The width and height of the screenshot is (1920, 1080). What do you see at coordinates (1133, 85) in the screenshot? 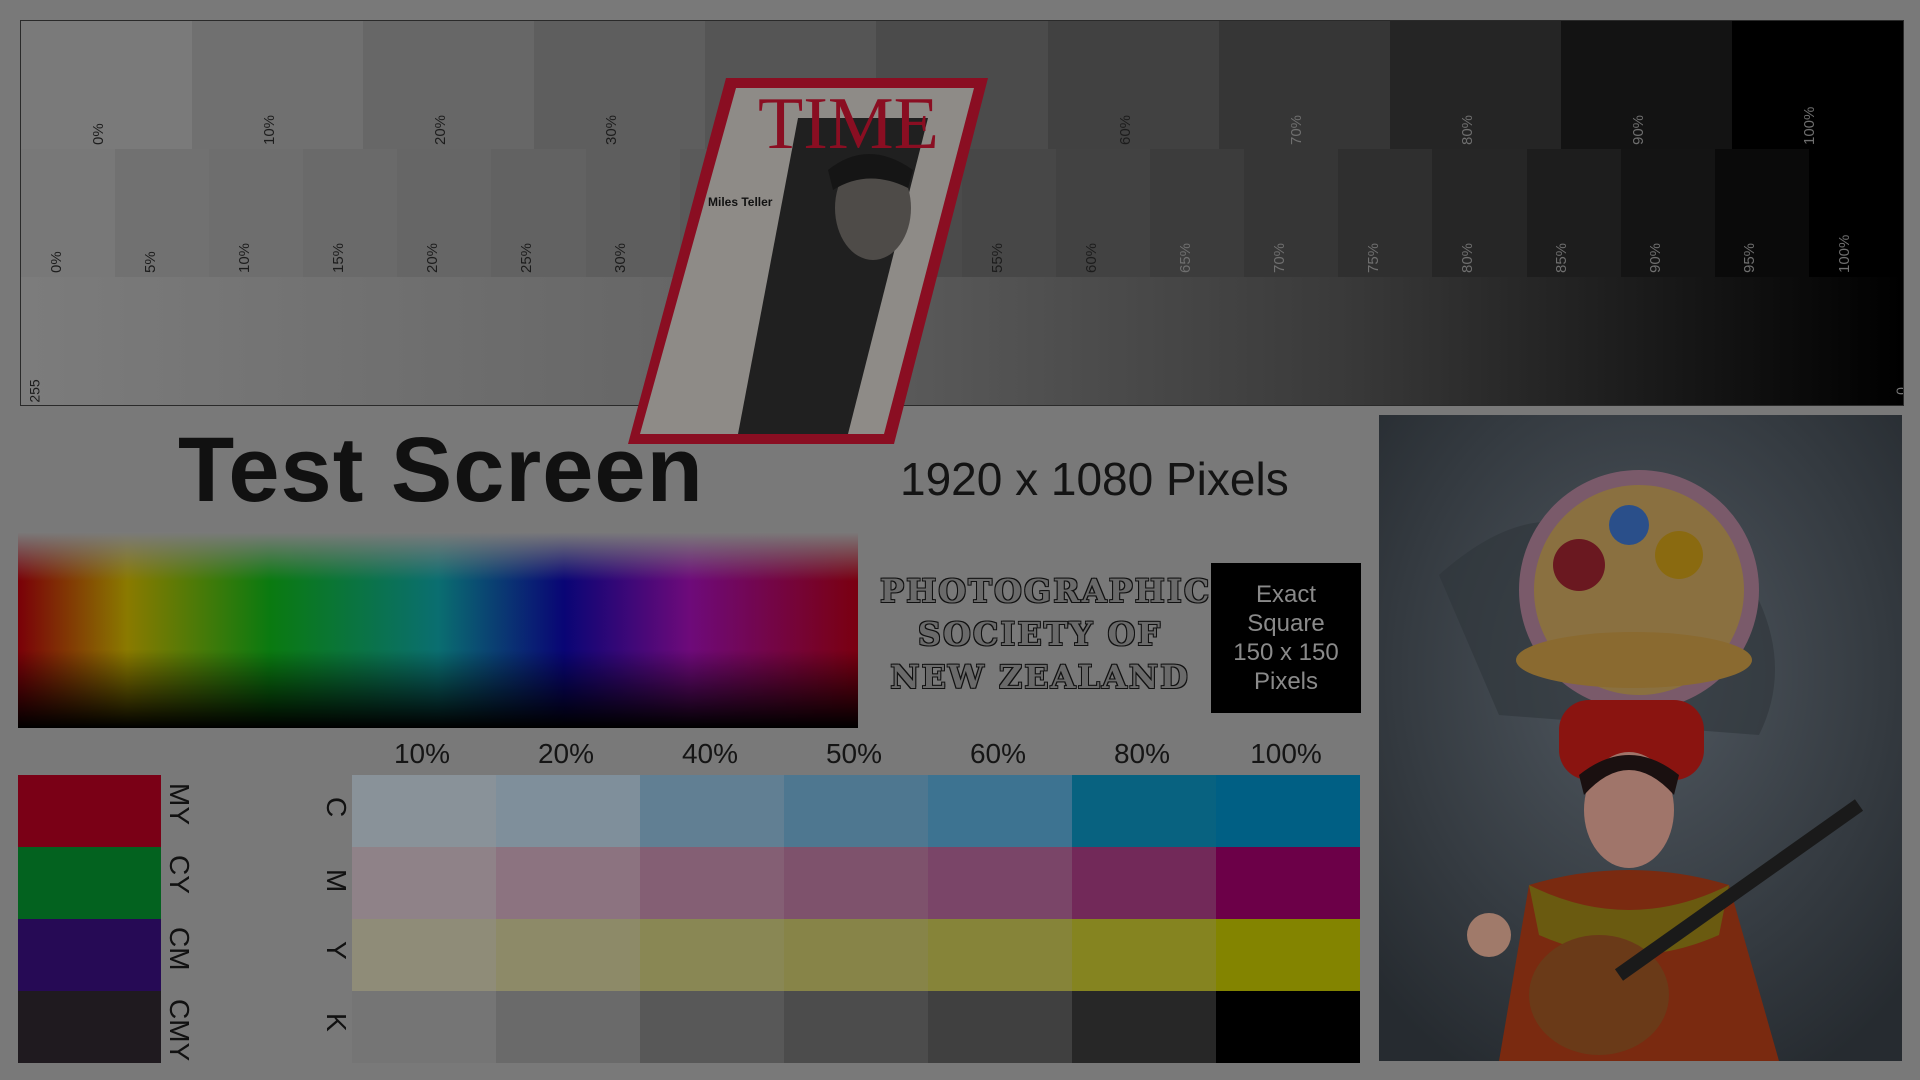
I see `grayscale-coarse-cell: 60%` at bounding box center [1133, 85].